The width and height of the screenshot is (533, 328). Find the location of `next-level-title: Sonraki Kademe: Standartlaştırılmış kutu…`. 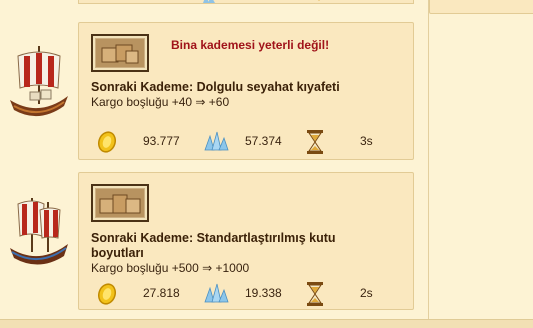

next-level-title: Sonraki Kademe: Standartlaştırılmış kutu… is located at coordinates (213, 245).